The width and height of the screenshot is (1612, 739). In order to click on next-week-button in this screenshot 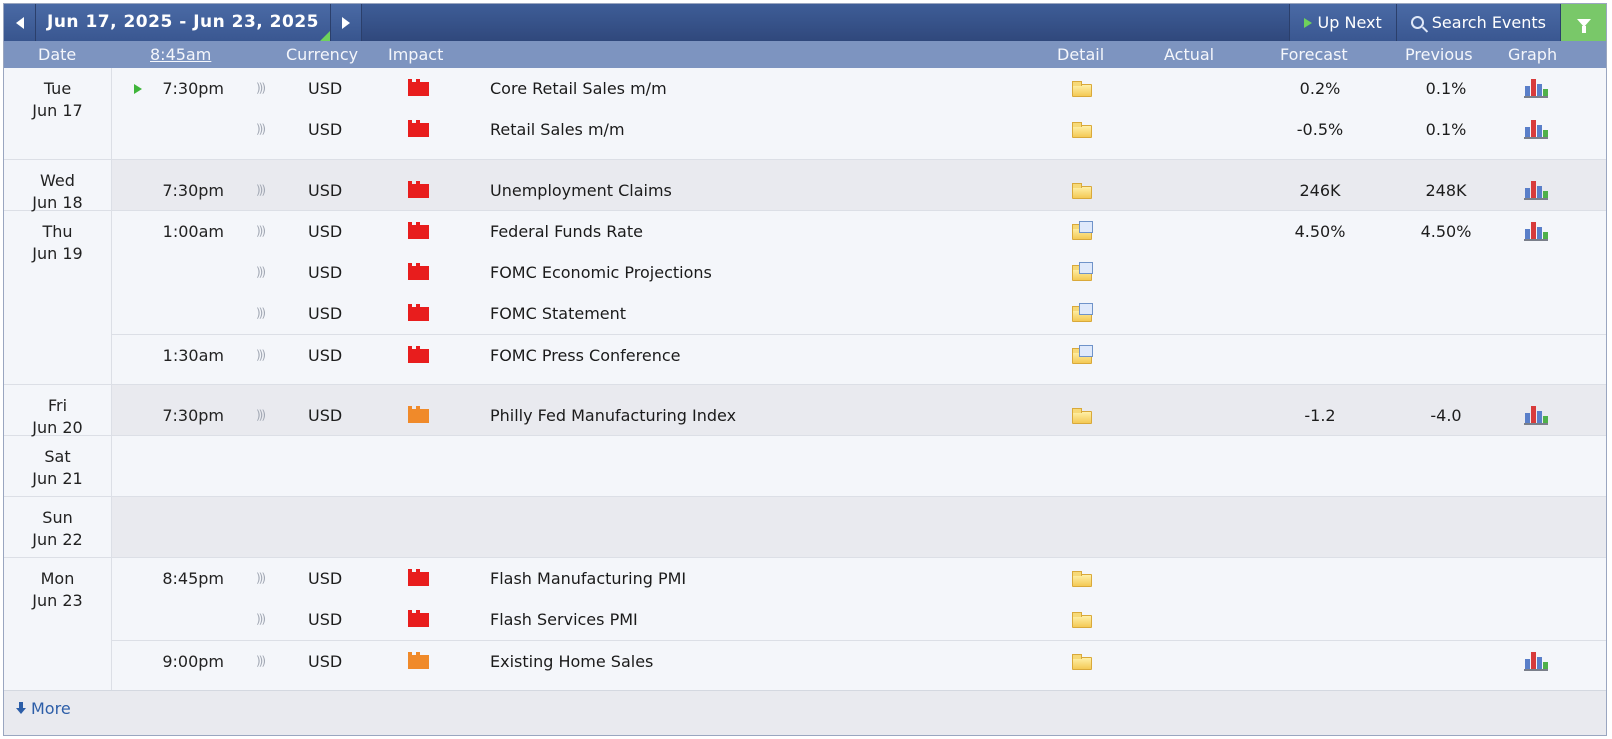, I will do `click(346, 22)`.